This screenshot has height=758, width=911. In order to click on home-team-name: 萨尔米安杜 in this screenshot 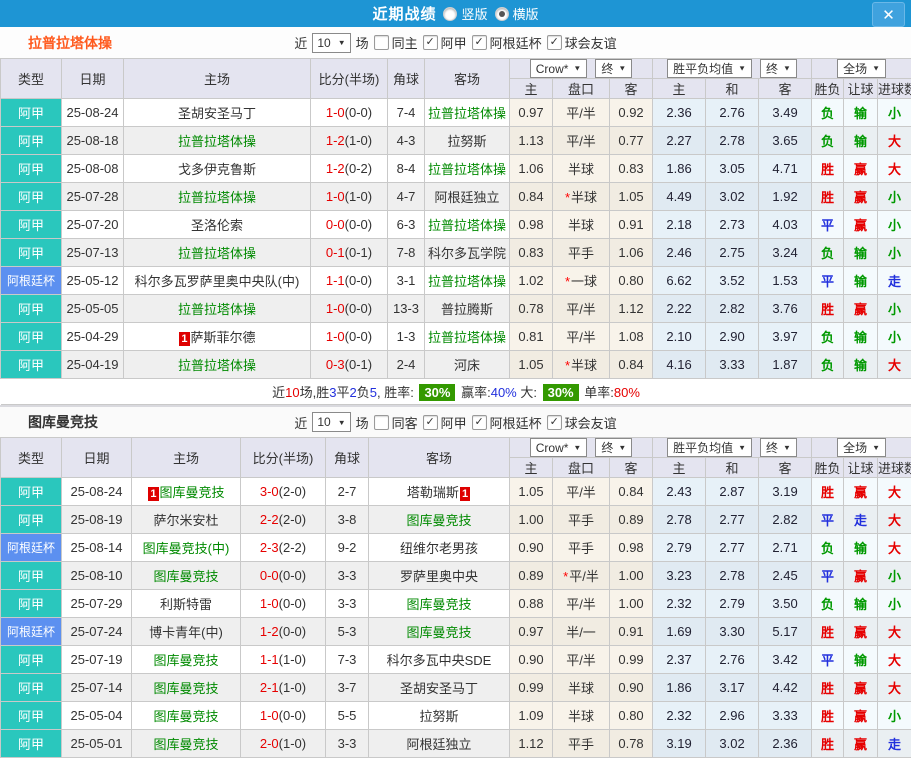, I will do `click(185, 520)`.